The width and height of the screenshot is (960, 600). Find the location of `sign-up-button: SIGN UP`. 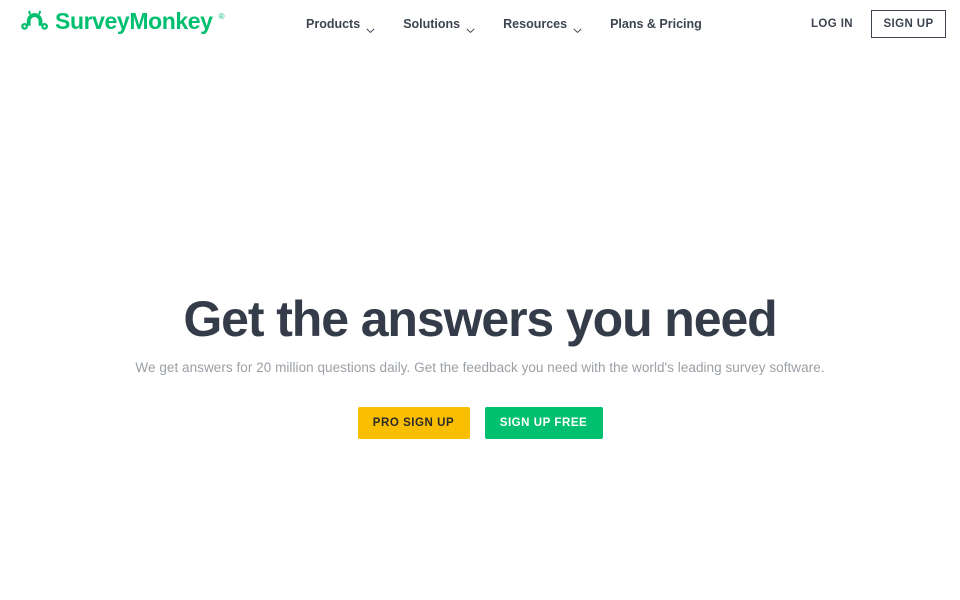

sign-up-button: SIGN UP is located at coordinates (908, 24).